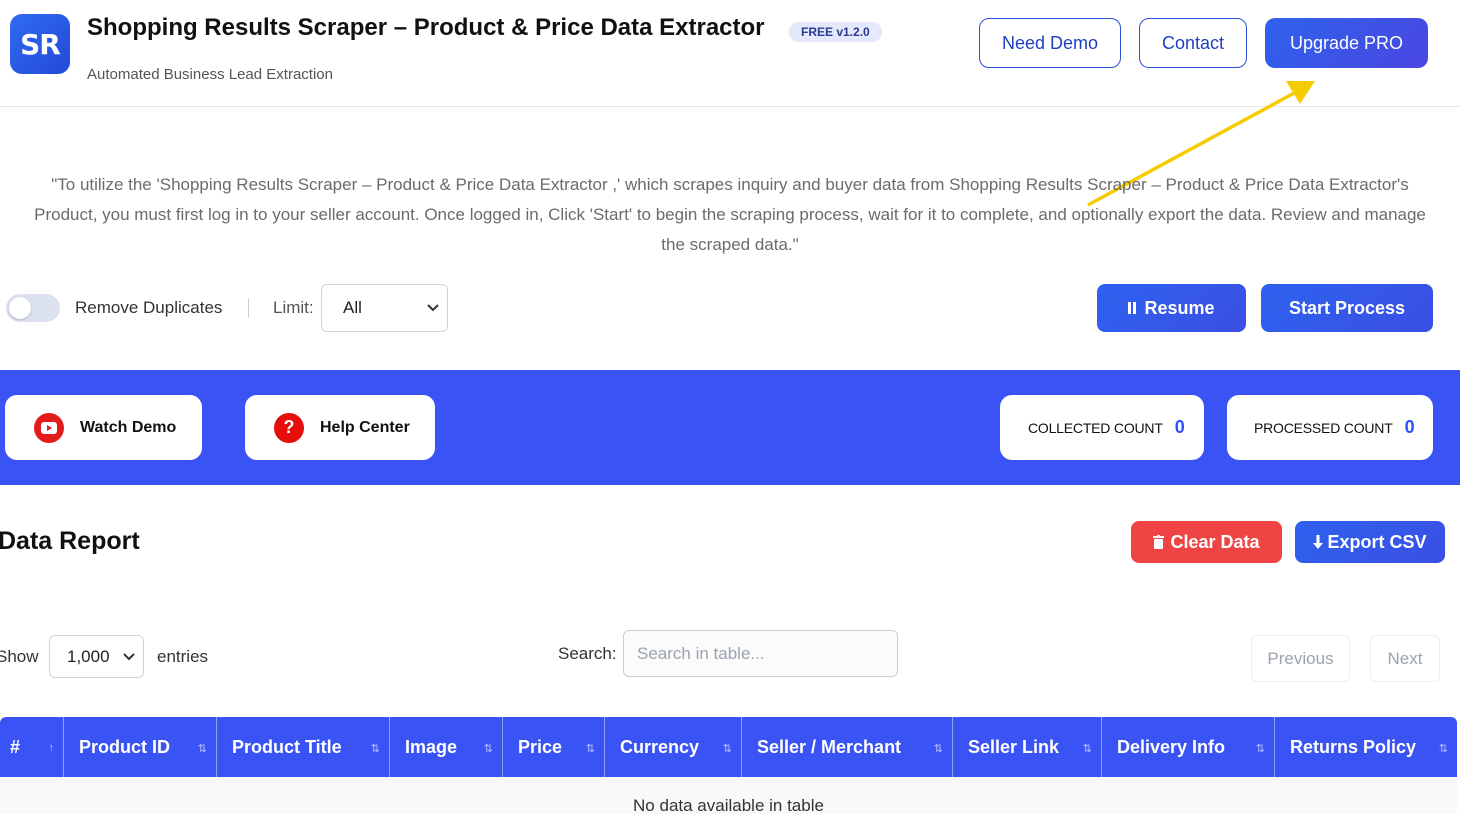  Describe the element at coordinates (1179, 307) in the screenshot. I see `resume-label: Resume` at that location.